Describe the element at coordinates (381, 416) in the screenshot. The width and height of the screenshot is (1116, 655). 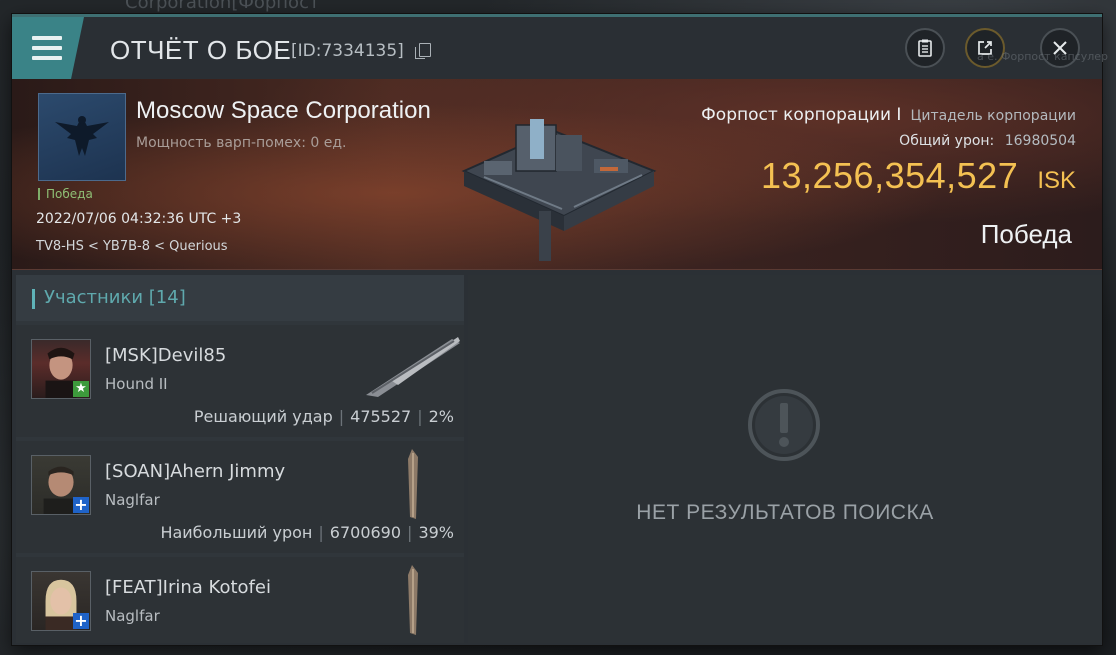
I see `participant-damage: 475527` at that location.